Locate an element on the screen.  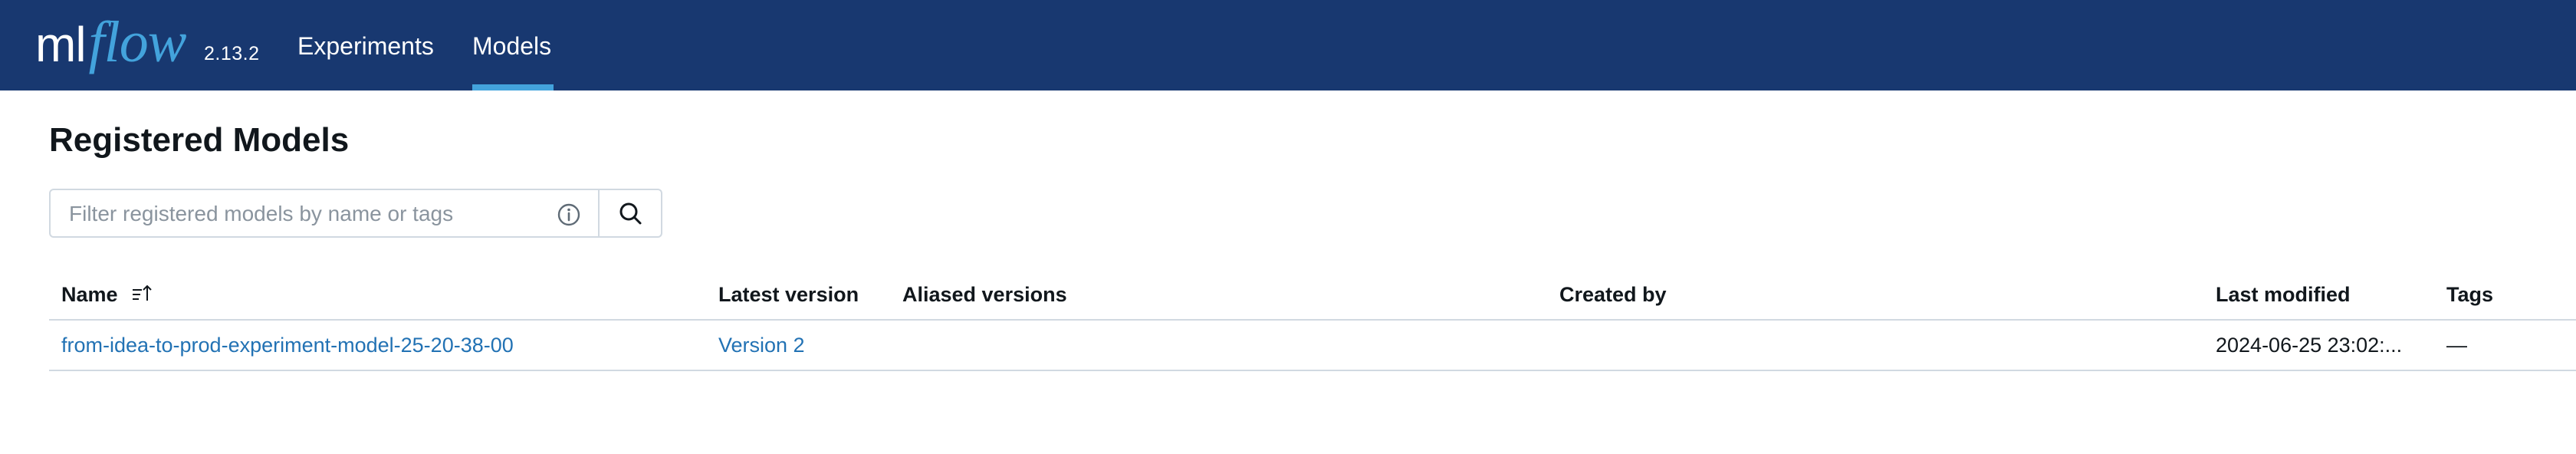
column-header-last-modified: Last modified is located at coordinates (2284, 294).